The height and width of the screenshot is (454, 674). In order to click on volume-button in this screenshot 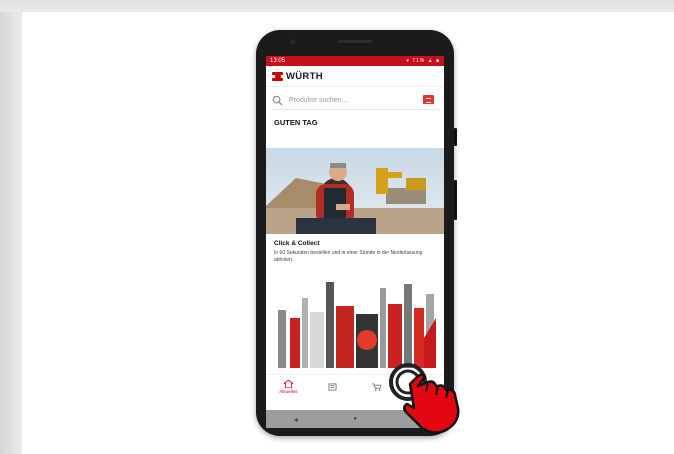, I will do `click(455, 200)`.